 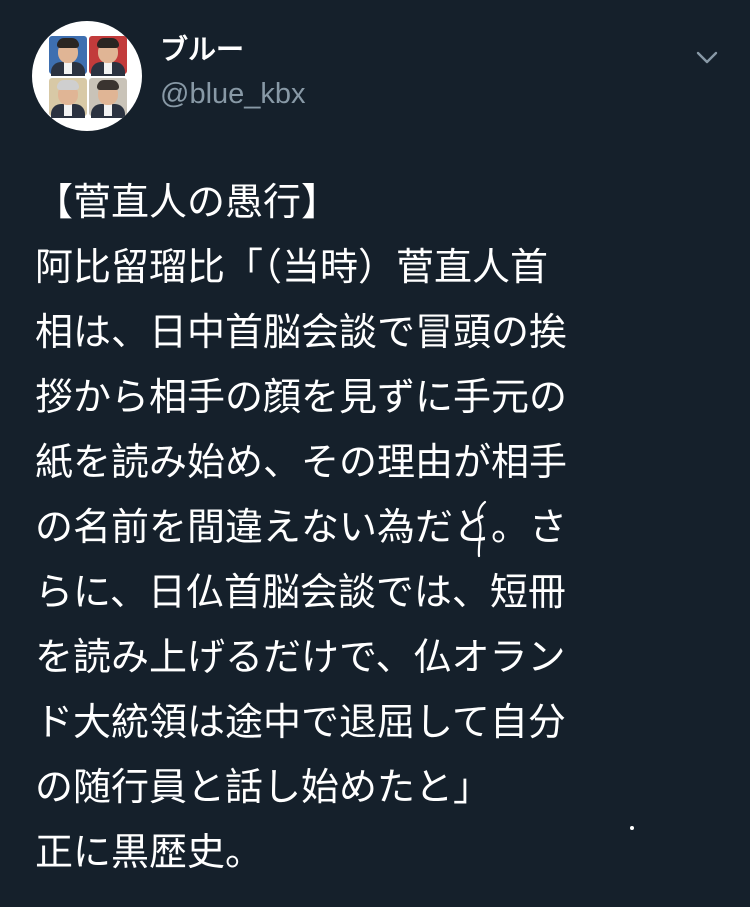 What do you see at coordinates (202, 50) in the screenshot?
I see `display-name: ブルー` at bounding box center [202, 50].